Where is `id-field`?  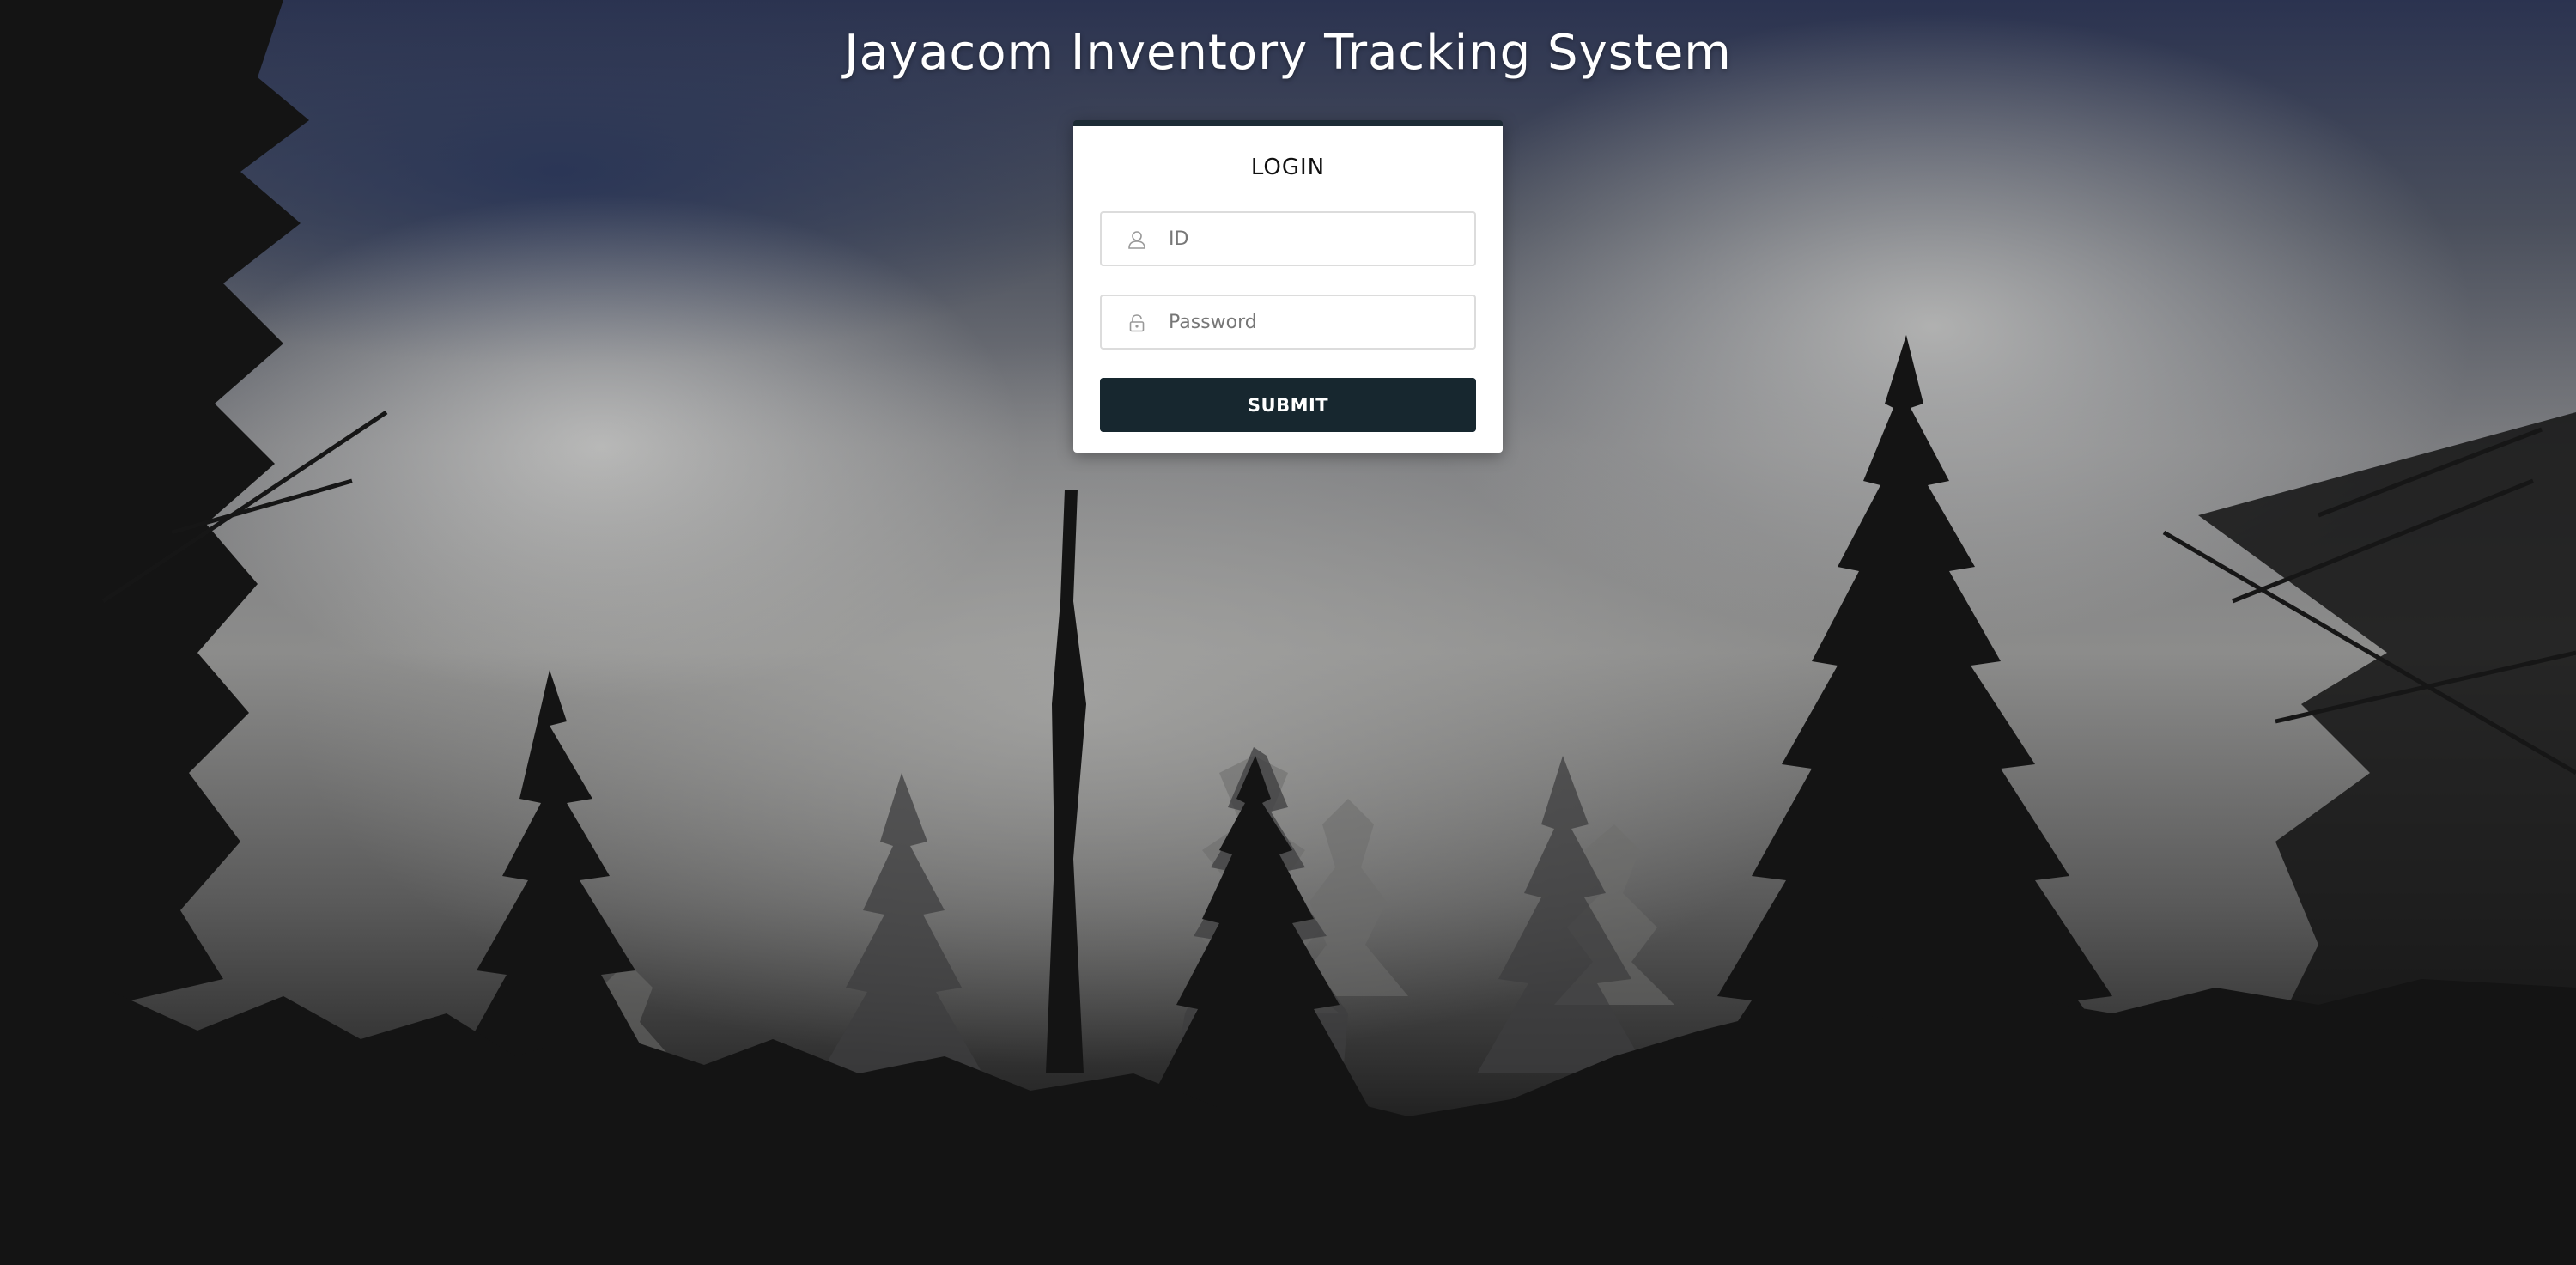 id-field is located at coordinates (1288, 238).